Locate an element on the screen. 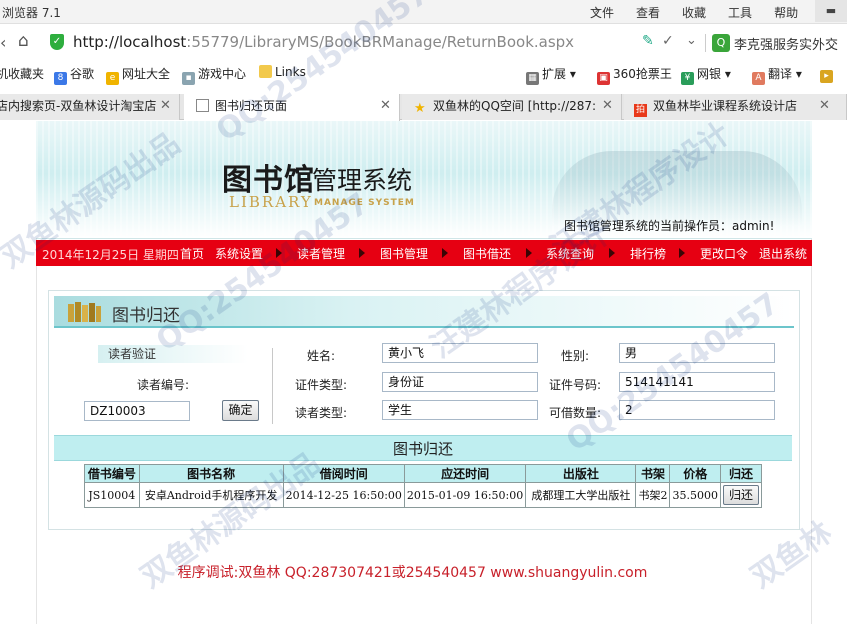 This screenshot has width=847, height=624. bookmark-label: 网址大全 is located at coordinates (146, 74).